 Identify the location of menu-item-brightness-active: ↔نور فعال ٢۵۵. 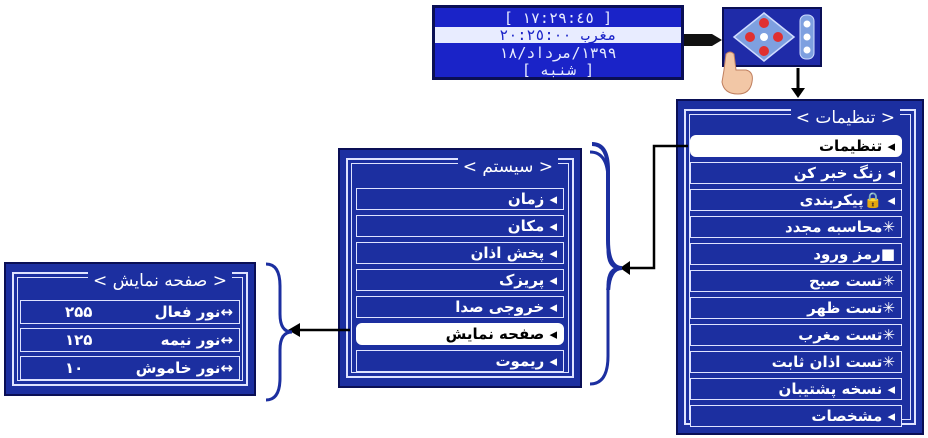
(130, 312).